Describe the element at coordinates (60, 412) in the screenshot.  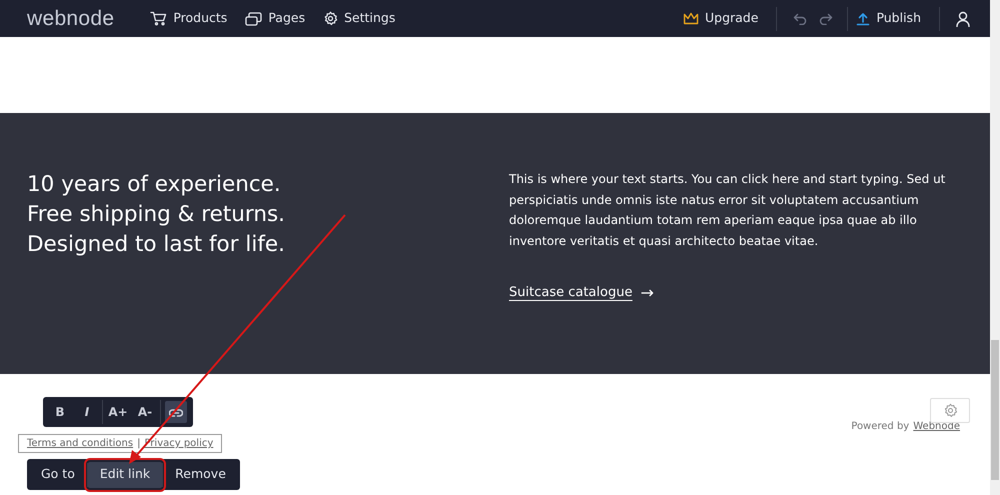
I see `bold-button: B` at that location.